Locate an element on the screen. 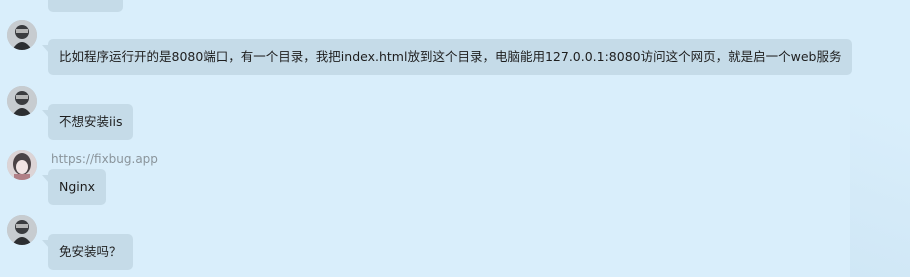  message-bubble: 不想安装iis is located at coordinates (87, 122).